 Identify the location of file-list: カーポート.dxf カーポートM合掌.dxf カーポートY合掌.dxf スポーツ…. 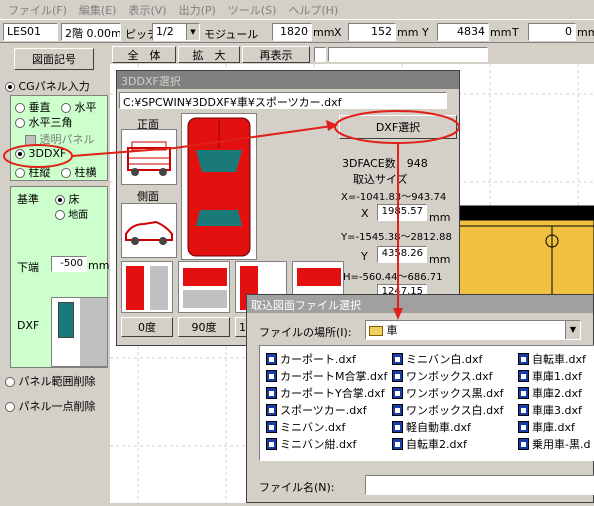
(426, 403).